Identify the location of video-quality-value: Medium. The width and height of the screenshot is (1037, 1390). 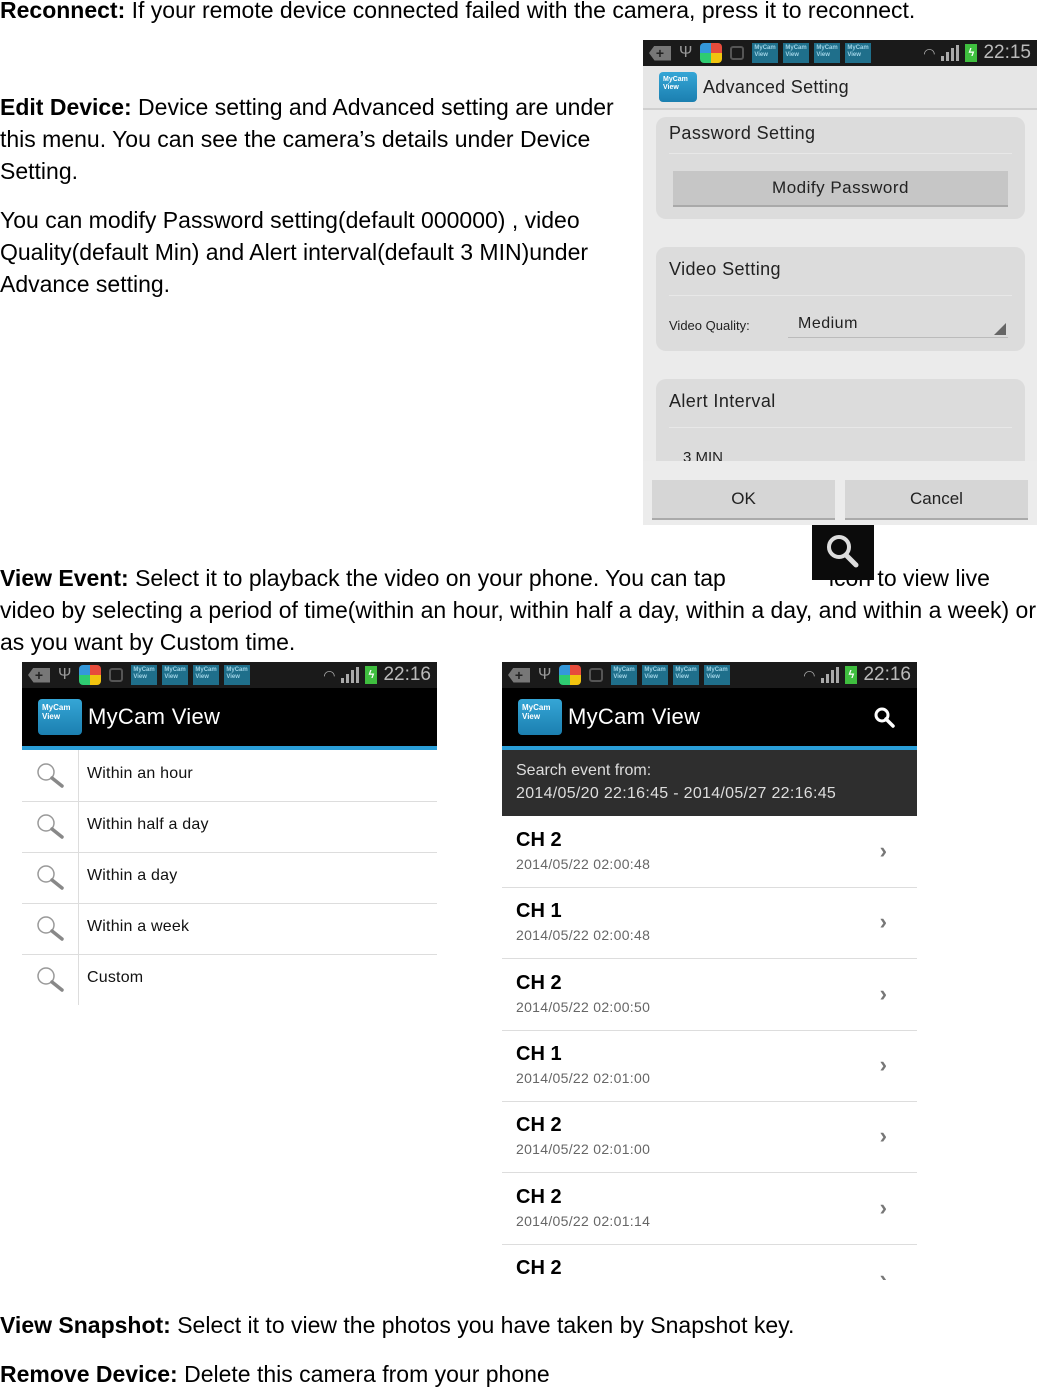
(828, 323).